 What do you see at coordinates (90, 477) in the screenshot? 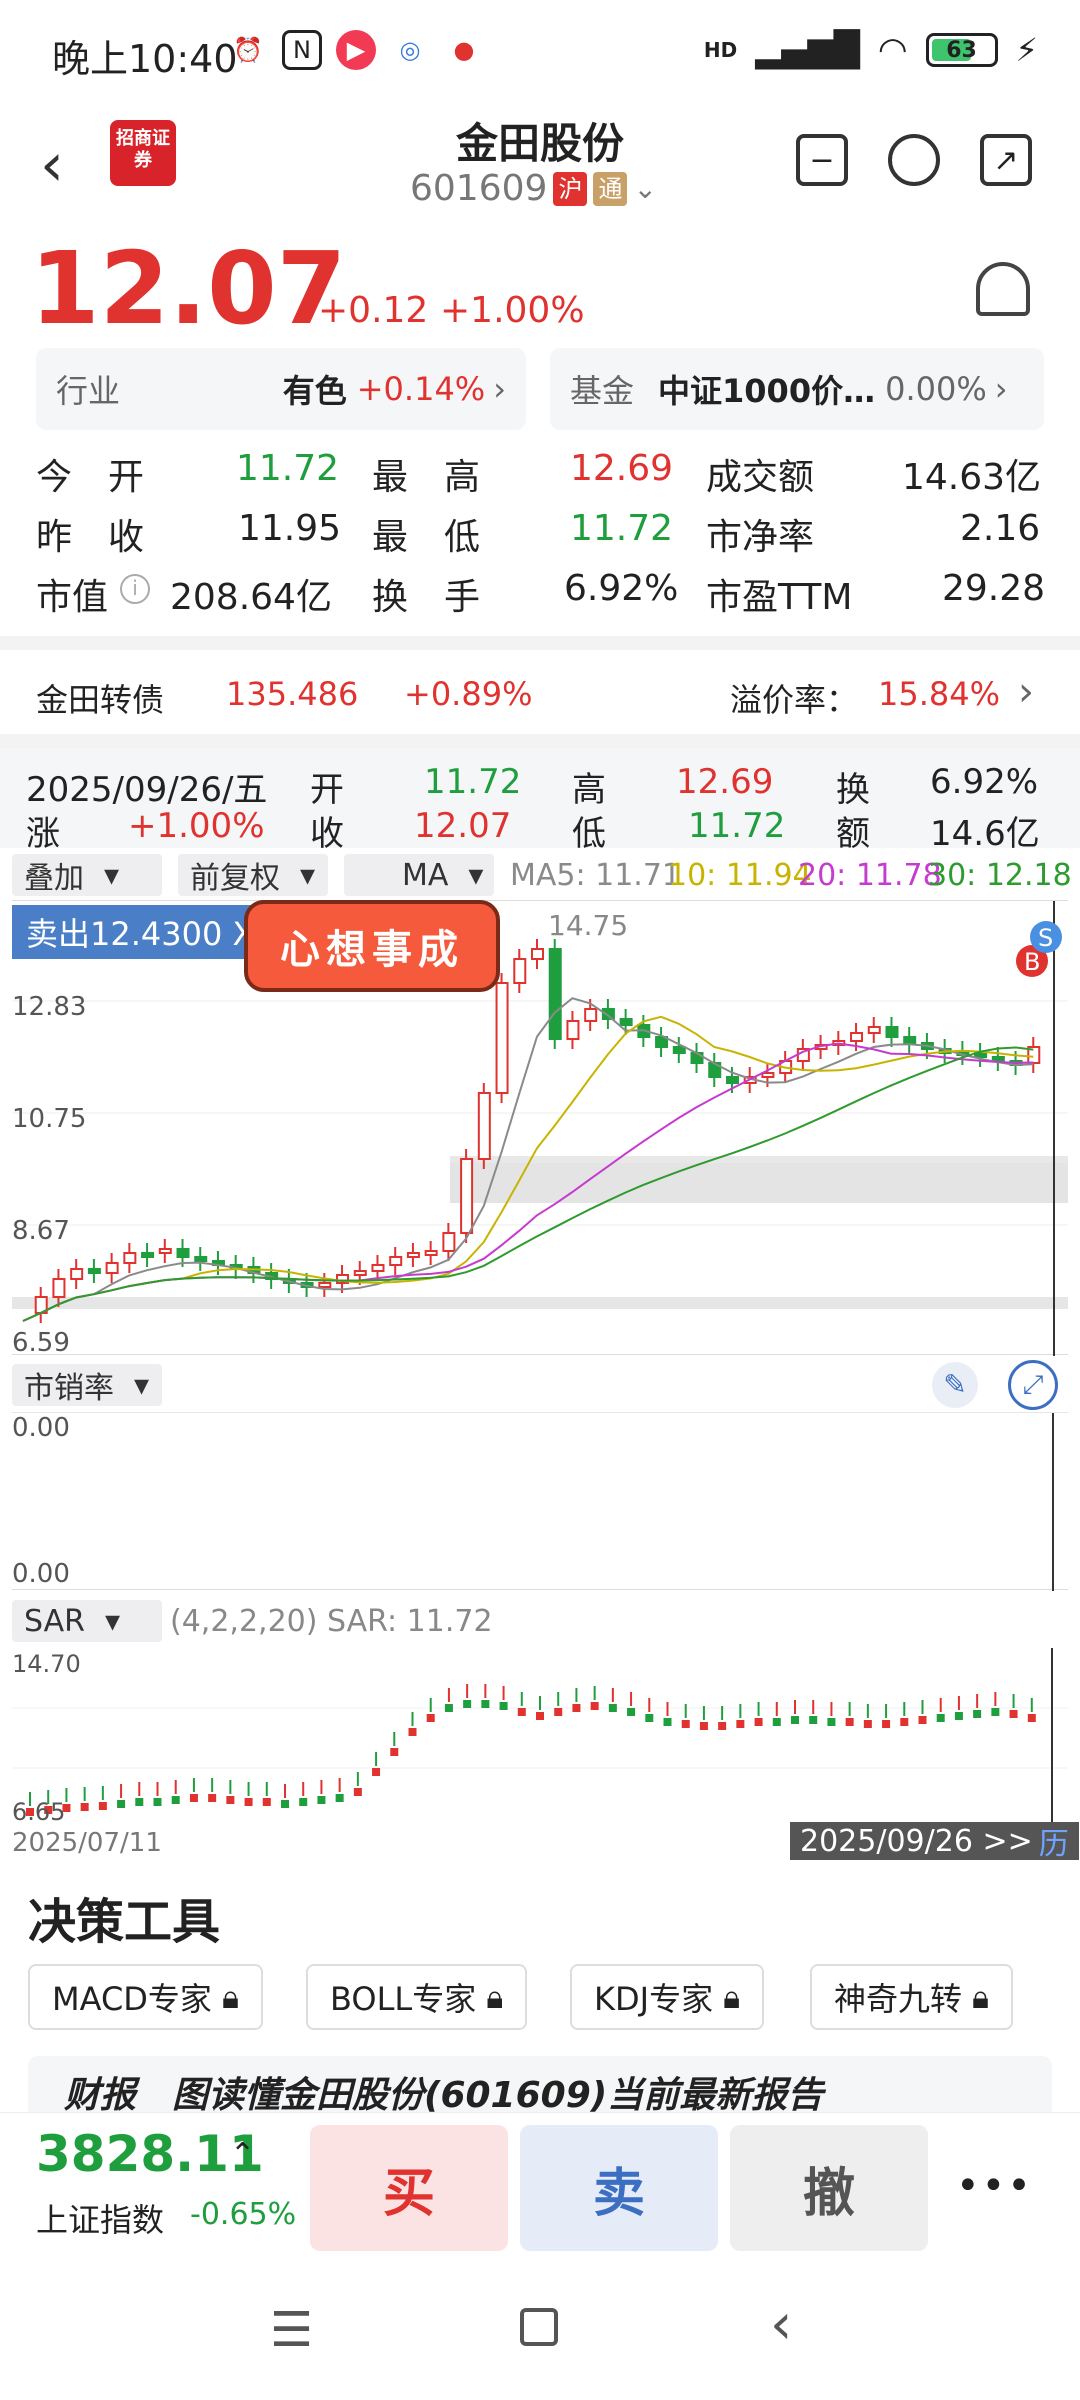
I see `open-label: 今 开` at bounding box center [90, 477].